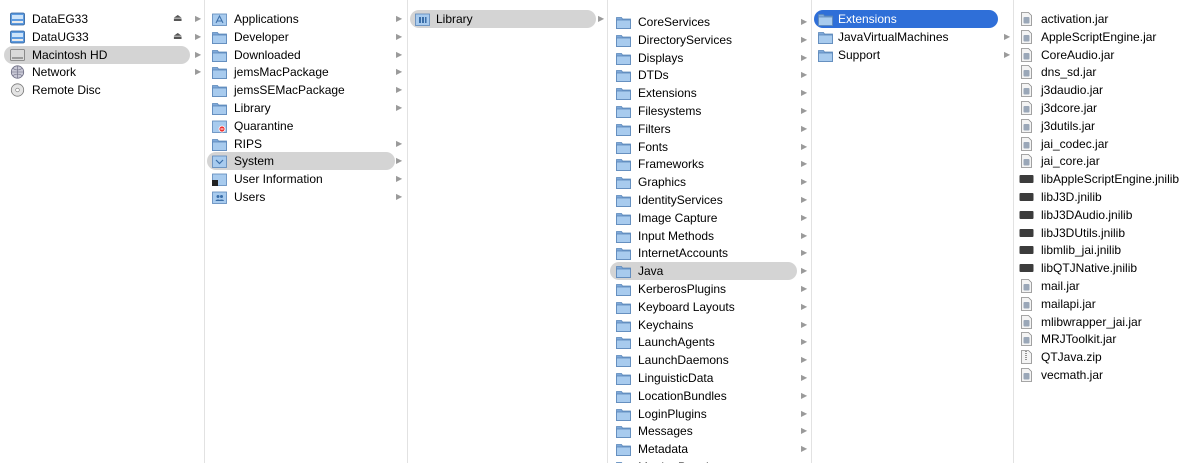 Image resolution: width=1200 pixels, height=463 pixels. Describe the element at coordinates (708, 164) in the screenshot. I see `browser-item-frameworks: Frameworks ▶` at that location.